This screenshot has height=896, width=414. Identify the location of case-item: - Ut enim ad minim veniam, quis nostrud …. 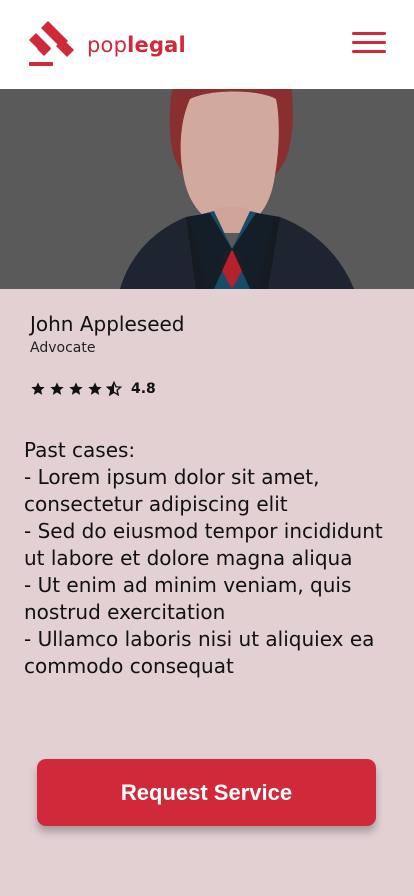
(188, 598).